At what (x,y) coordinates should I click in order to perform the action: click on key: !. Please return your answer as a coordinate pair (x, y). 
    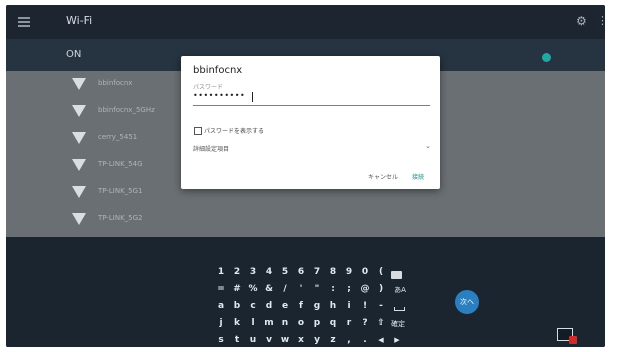
    Looking at the image, I should click on (365, 306).